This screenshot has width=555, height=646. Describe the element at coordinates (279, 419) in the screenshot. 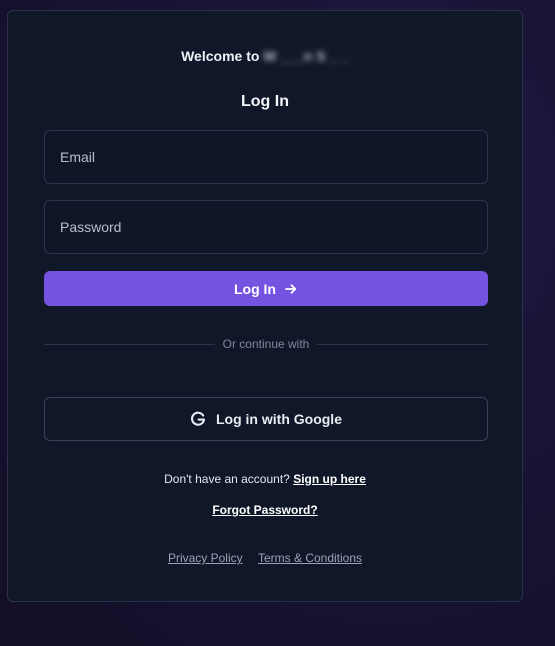

I see `google-login-label: Log in with Google` at that location.